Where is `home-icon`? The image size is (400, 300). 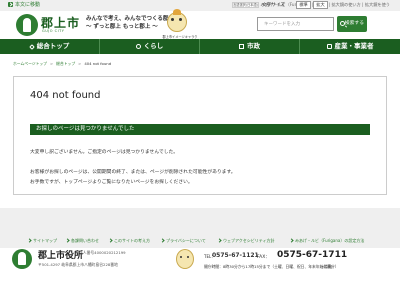
home-icon is located at coordinates (31, 47).